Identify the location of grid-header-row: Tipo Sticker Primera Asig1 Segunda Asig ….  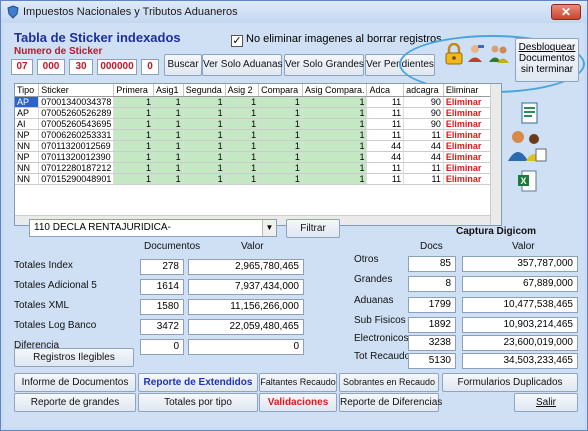
(258, 90).